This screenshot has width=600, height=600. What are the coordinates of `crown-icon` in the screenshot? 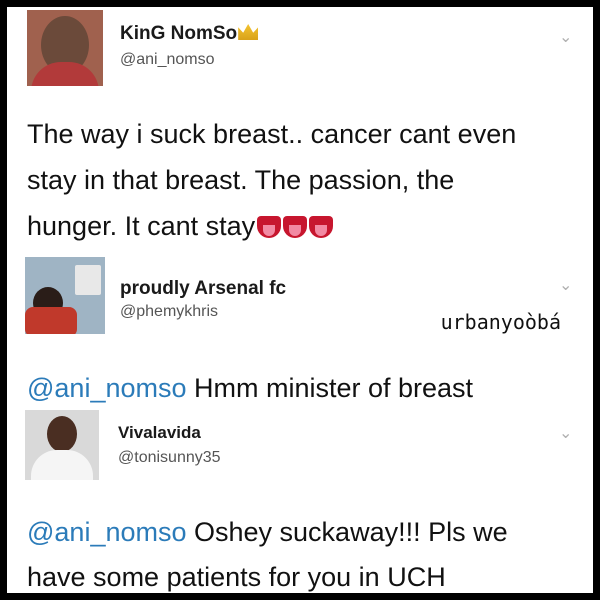 It's located at (248, 32).